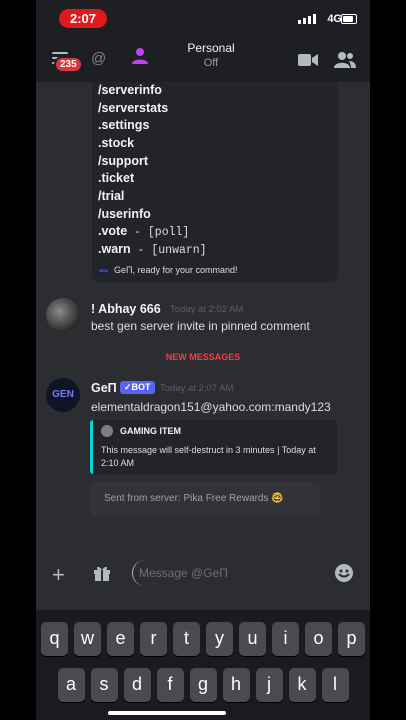  Describe the element at coordinates (63, 395) in the screenshot. I see `bot-avatar: GEN` at that location.